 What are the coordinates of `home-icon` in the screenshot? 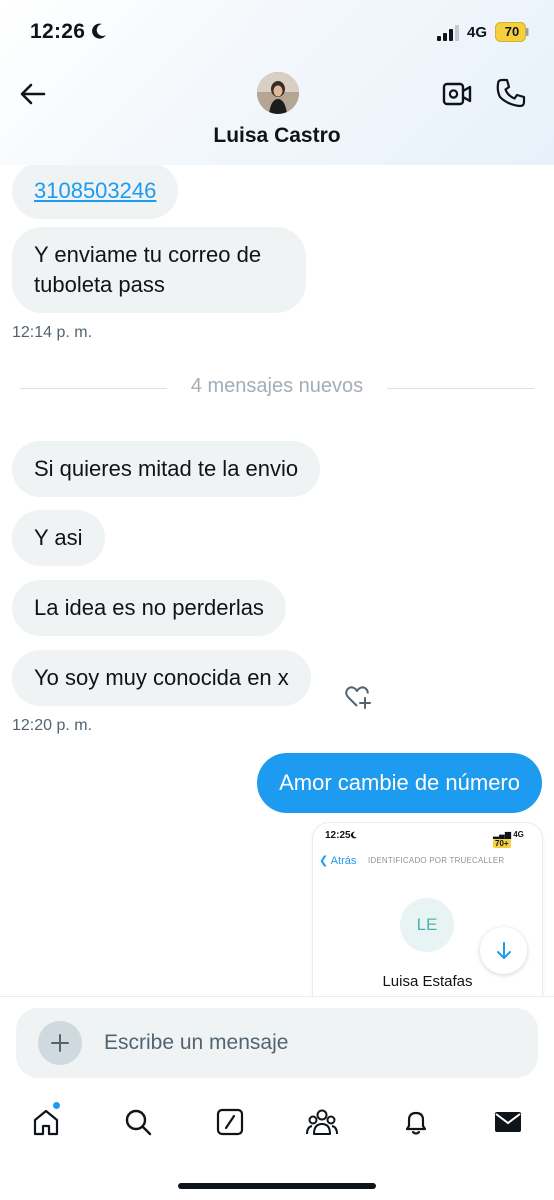 It's located at (46, 1122).